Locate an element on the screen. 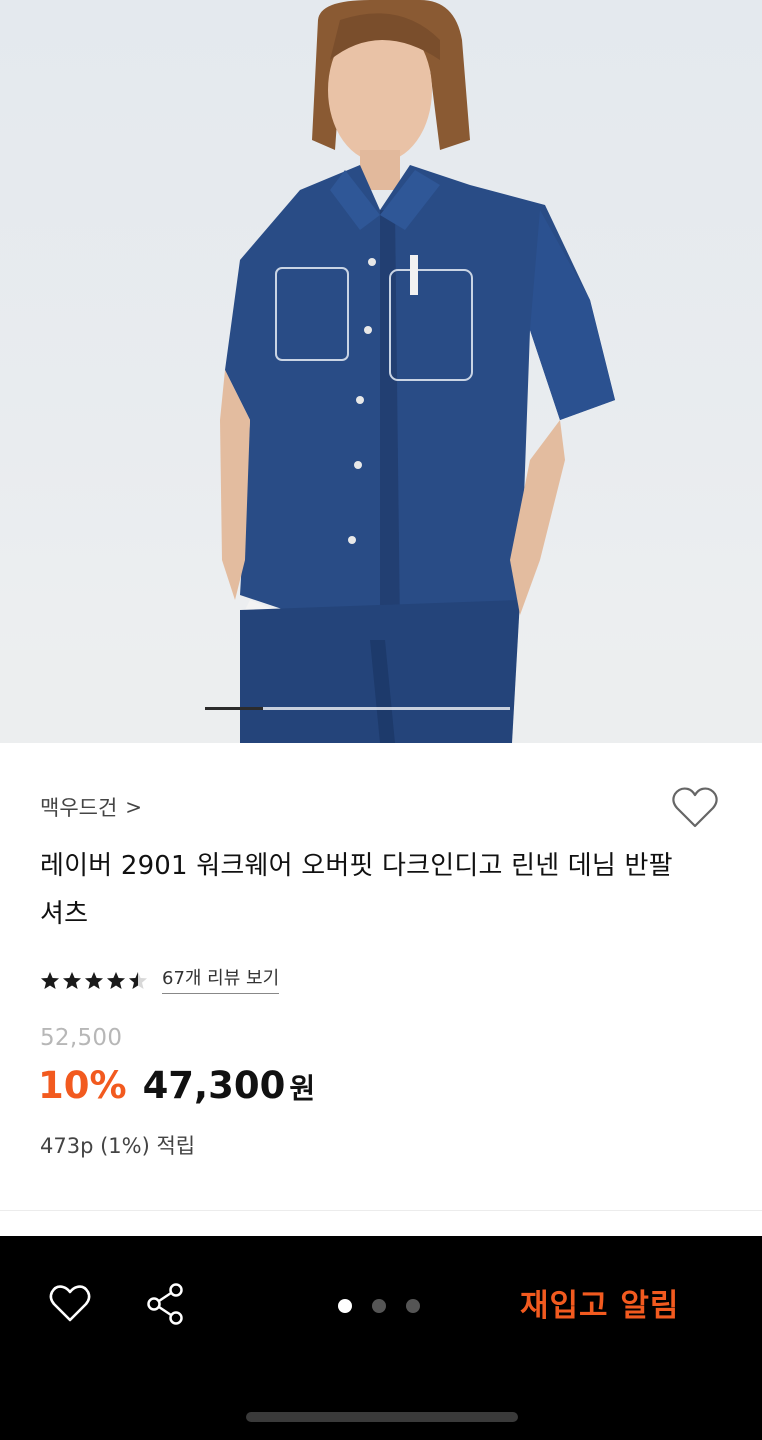 This screenshot has width=762, height=1440. wishlist-button is located at coordinates (695, 808).